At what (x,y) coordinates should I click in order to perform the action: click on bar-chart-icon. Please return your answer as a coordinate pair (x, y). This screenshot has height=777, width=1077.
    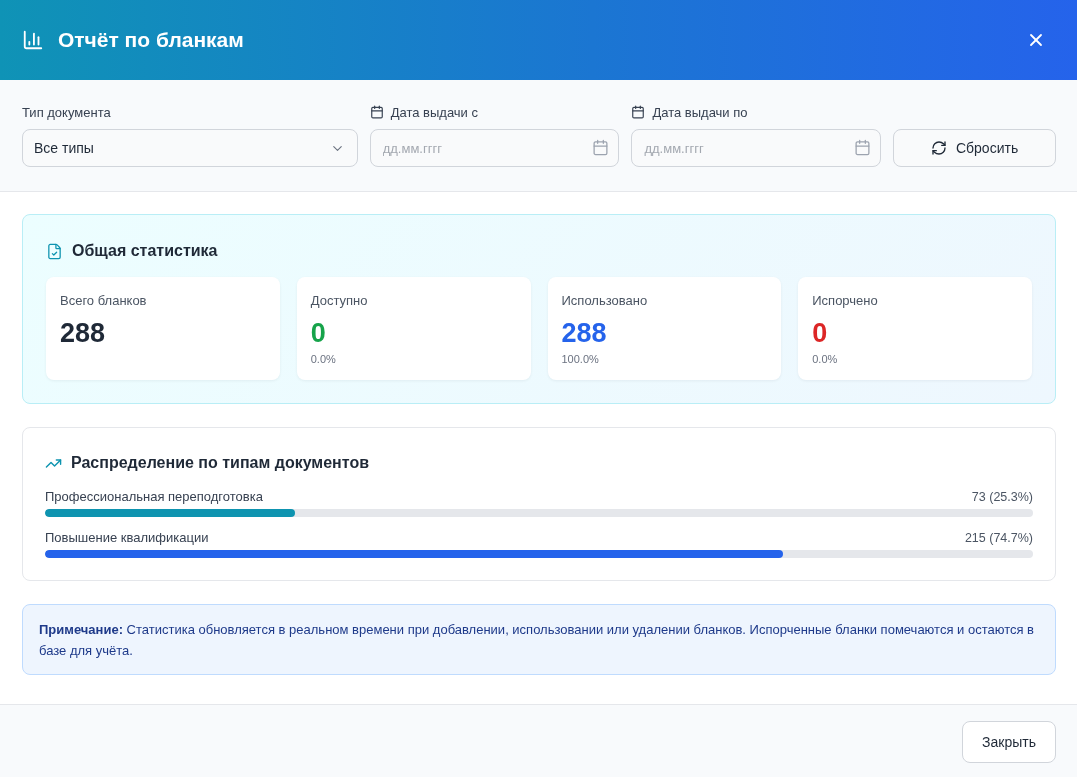
    Looking at the image, I should click on (33, 40).